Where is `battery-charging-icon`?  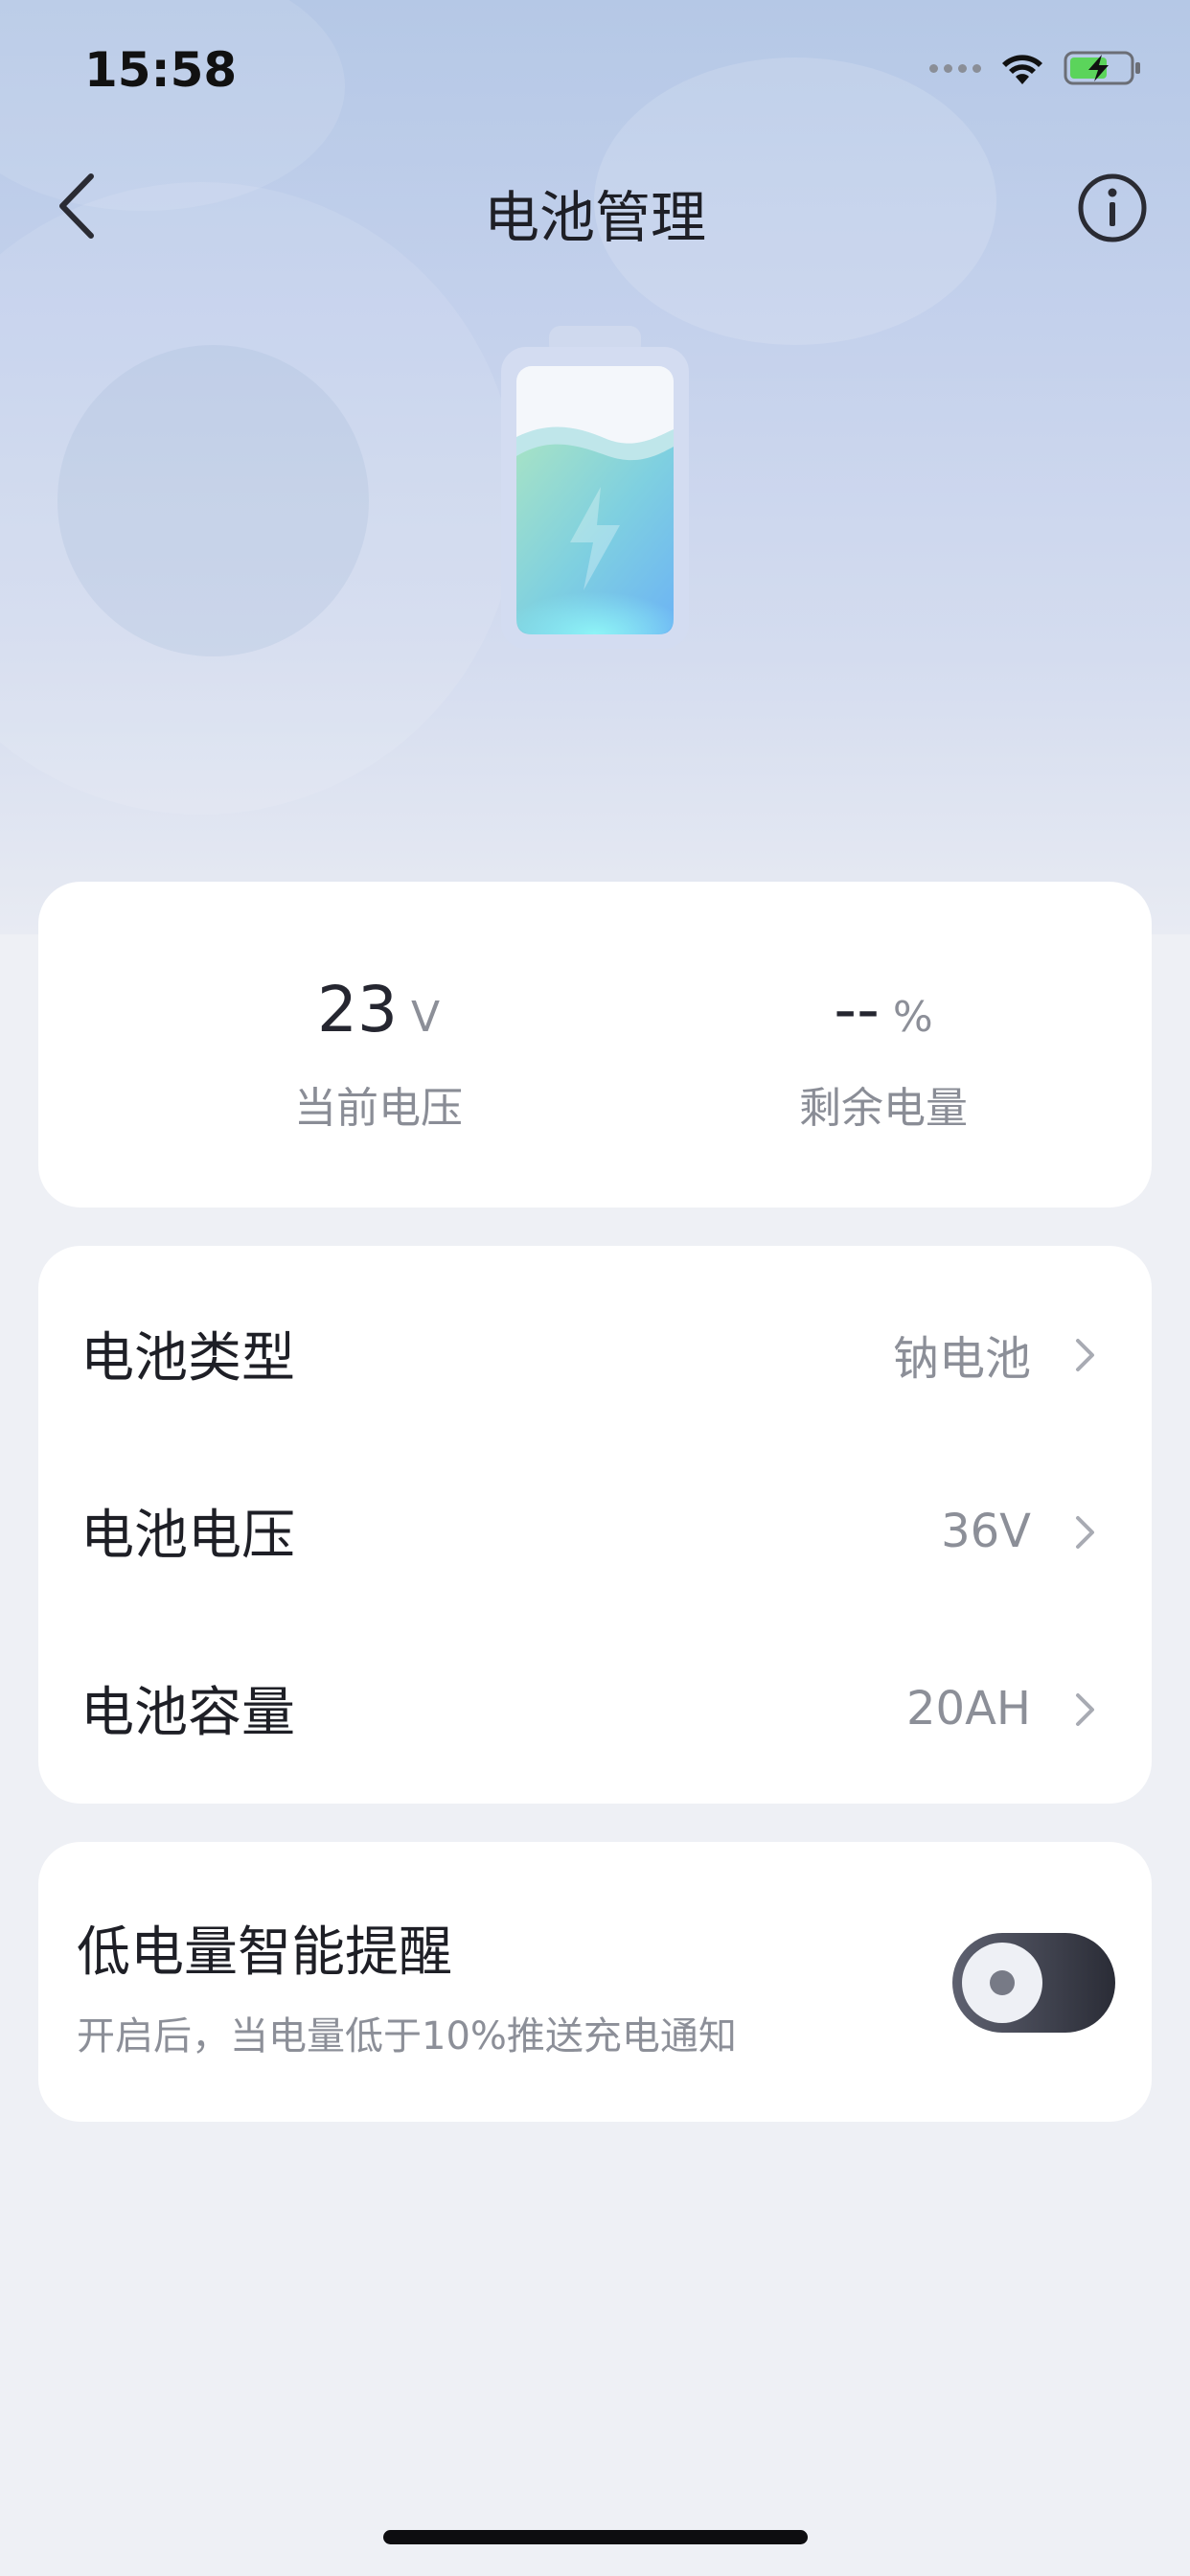 battery-charging-icon is located at coordinates (1102, 68).